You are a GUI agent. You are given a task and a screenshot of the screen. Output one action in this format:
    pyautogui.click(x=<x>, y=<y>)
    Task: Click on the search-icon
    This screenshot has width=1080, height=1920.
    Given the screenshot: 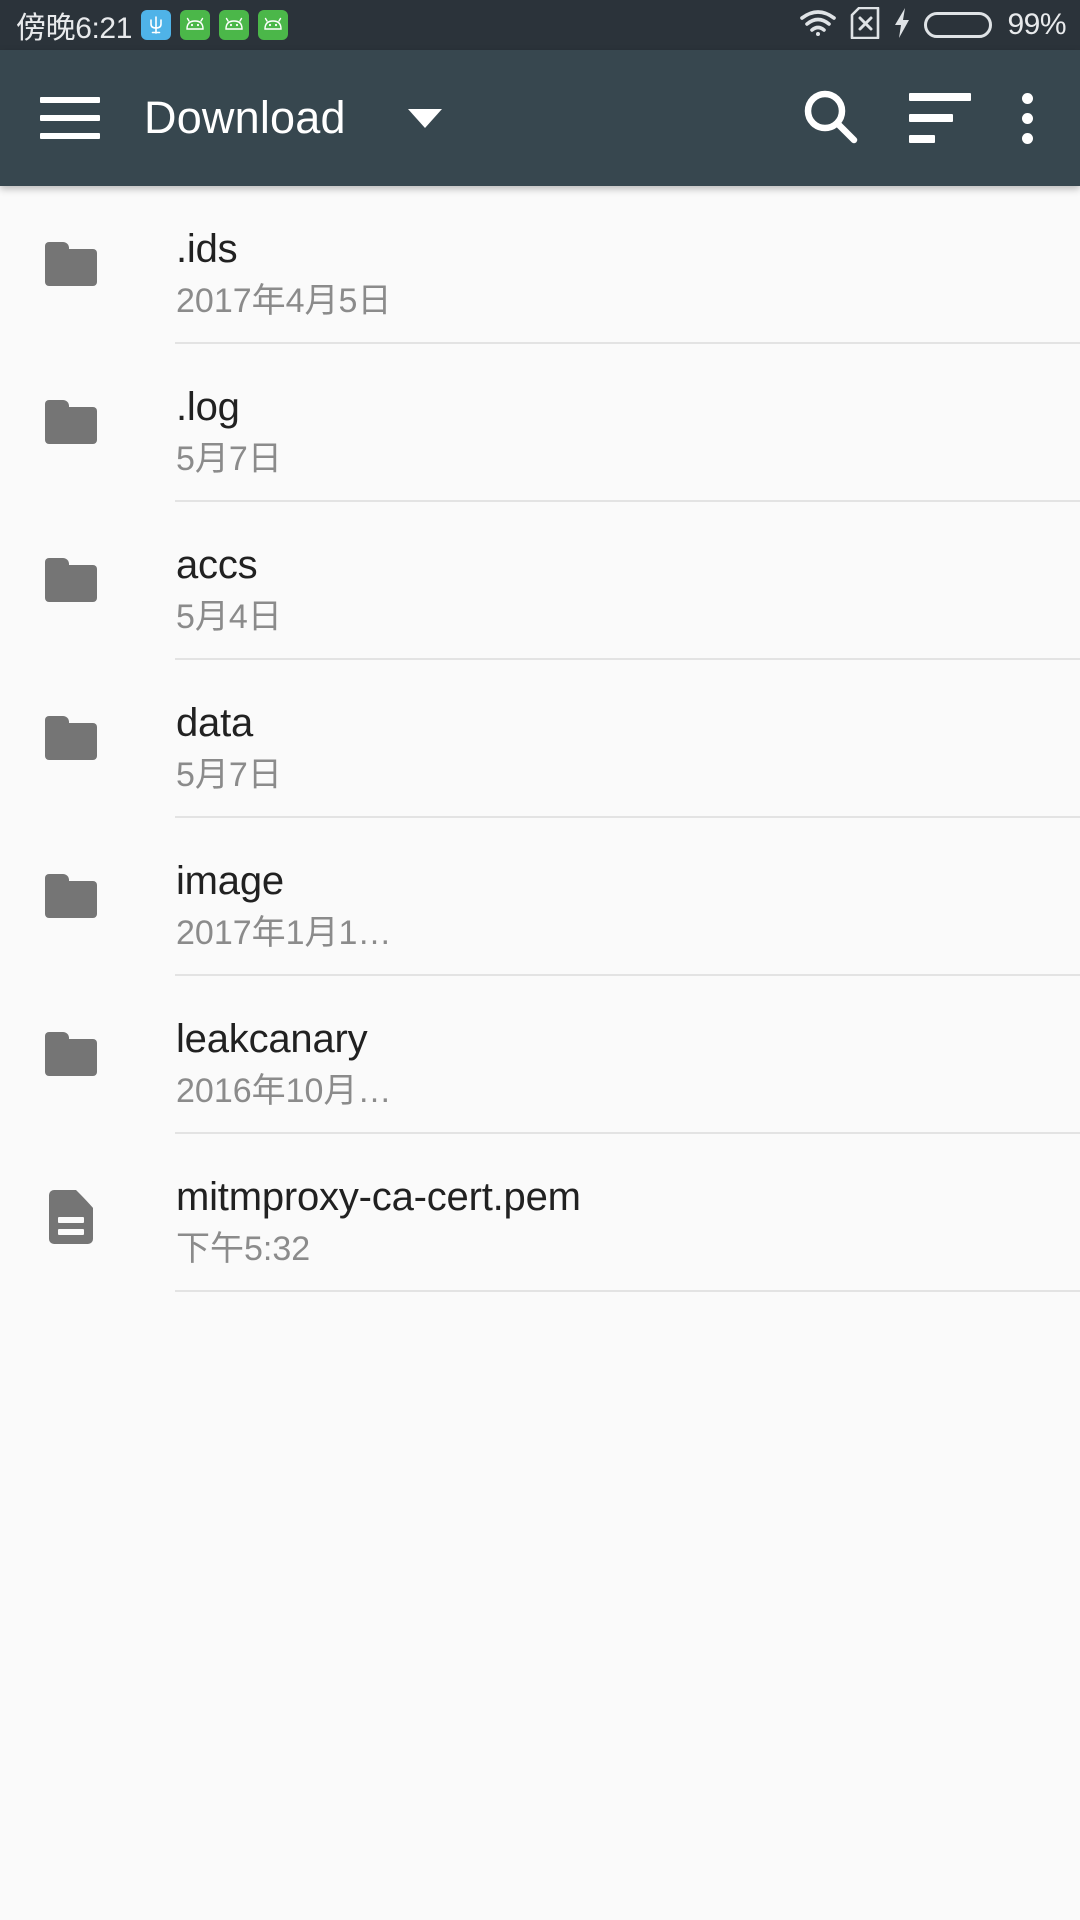 What is the action you would take?
    pyautogui.click(x=830, y=118)
    